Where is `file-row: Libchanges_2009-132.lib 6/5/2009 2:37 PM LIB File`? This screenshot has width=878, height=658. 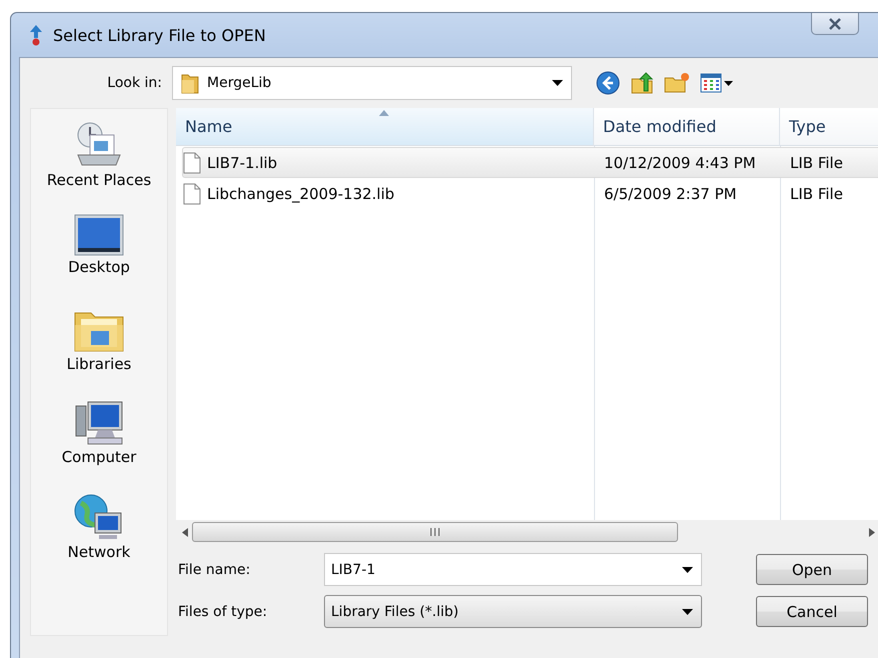 file-row: Libchanges_2009-132.lib 6/5/2009 2:37 PM LIB File is located at coordinates (530, 193).